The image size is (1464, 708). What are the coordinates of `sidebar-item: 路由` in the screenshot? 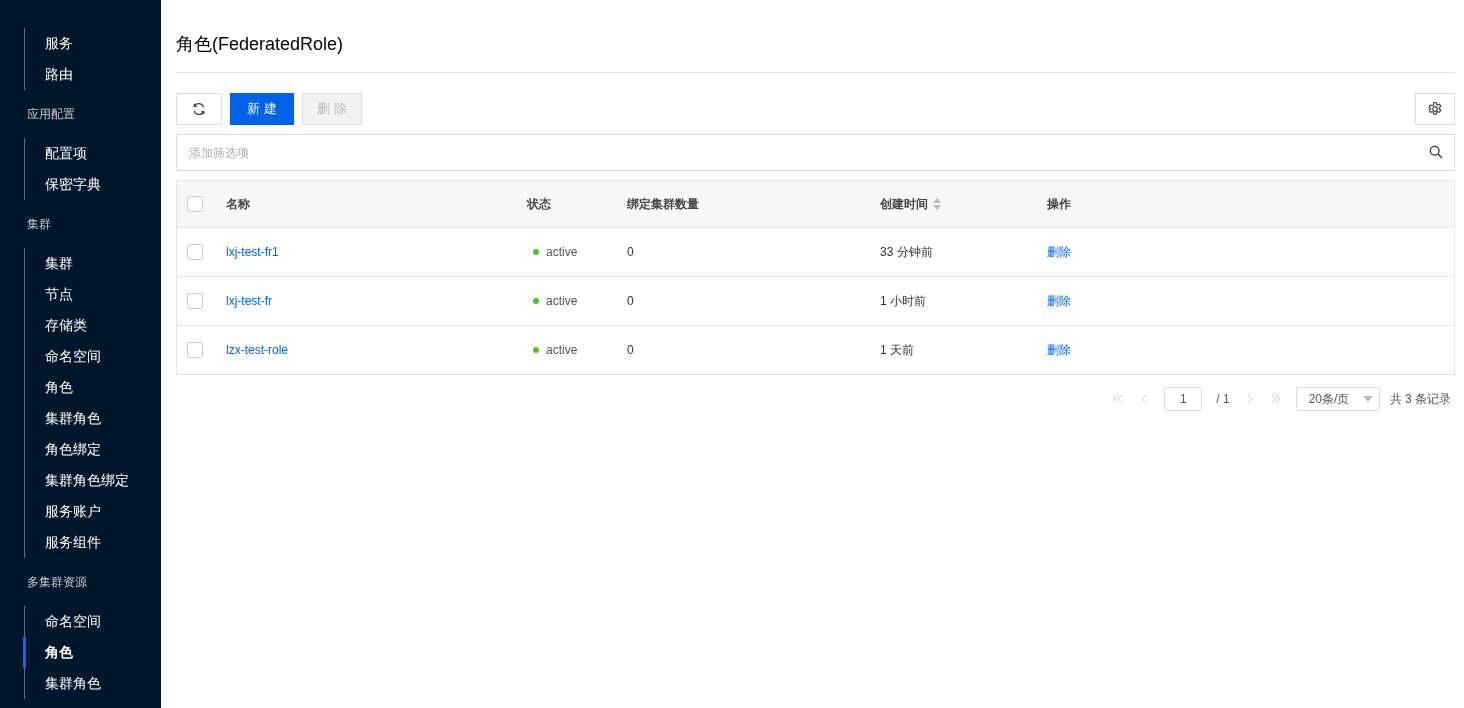 It's located at (92, 74).